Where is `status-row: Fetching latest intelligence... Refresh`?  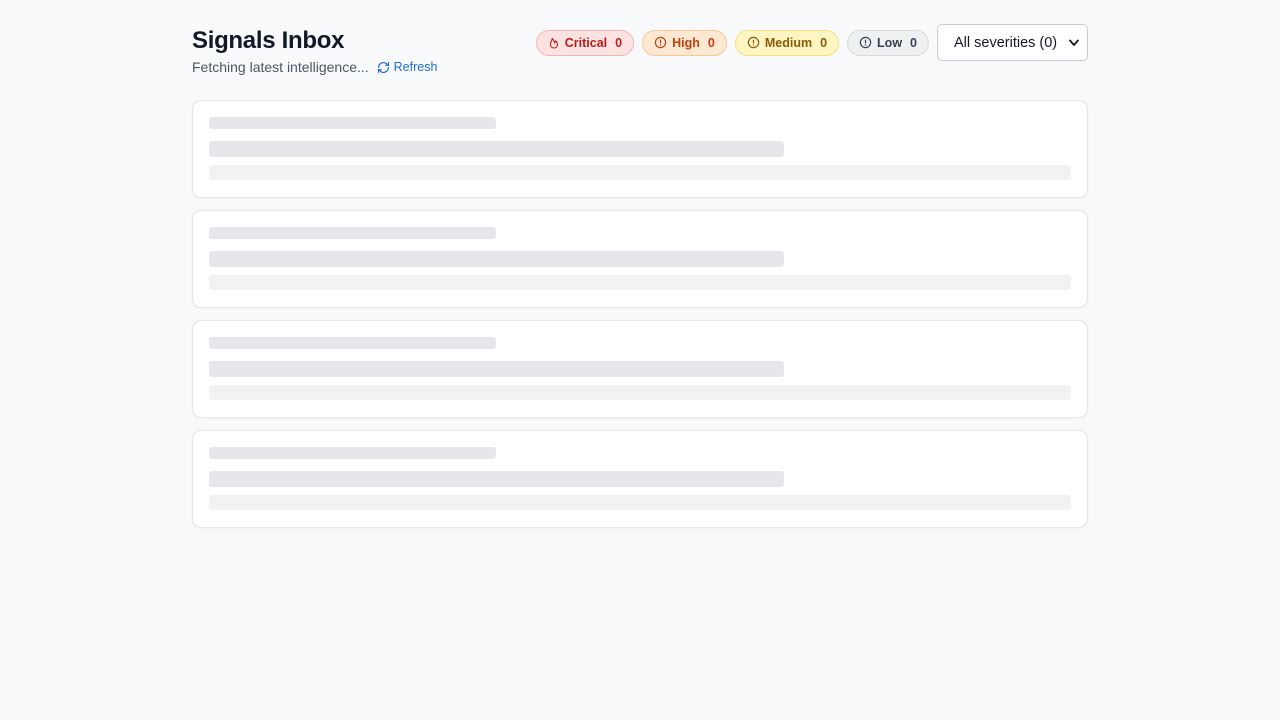
status-row: Fetching latest intelligence... Refresh is located at coordinates (314, 67).